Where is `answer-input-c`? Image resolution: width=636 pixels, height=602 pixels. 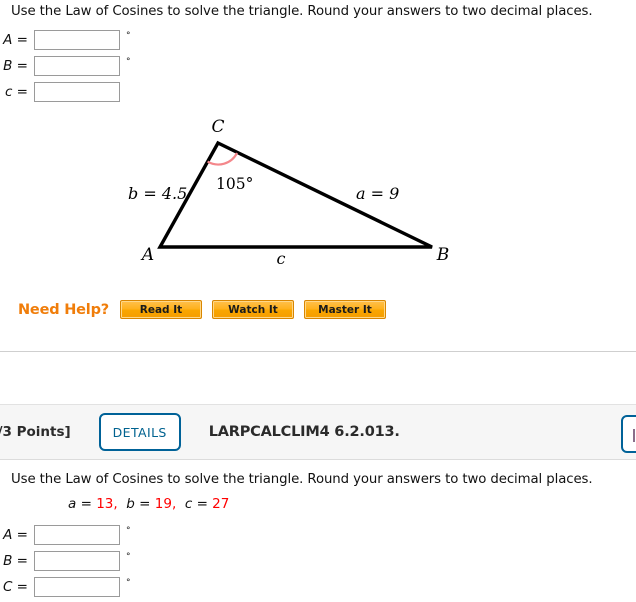
answer-input-c is located at coordinates (77, 92).